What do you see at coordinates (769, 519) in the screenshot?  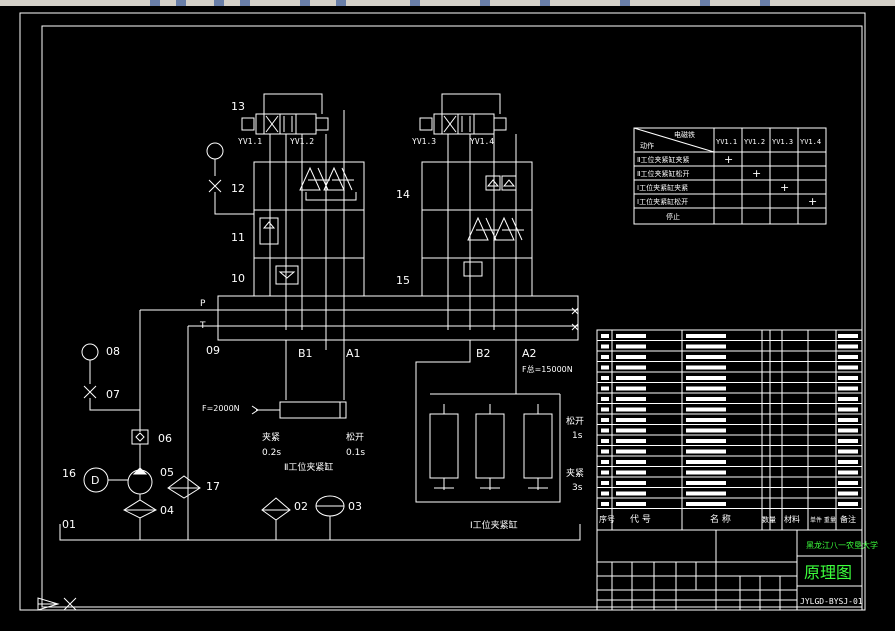 I see `bom-header: 数量` at bounding box center [769, 519].